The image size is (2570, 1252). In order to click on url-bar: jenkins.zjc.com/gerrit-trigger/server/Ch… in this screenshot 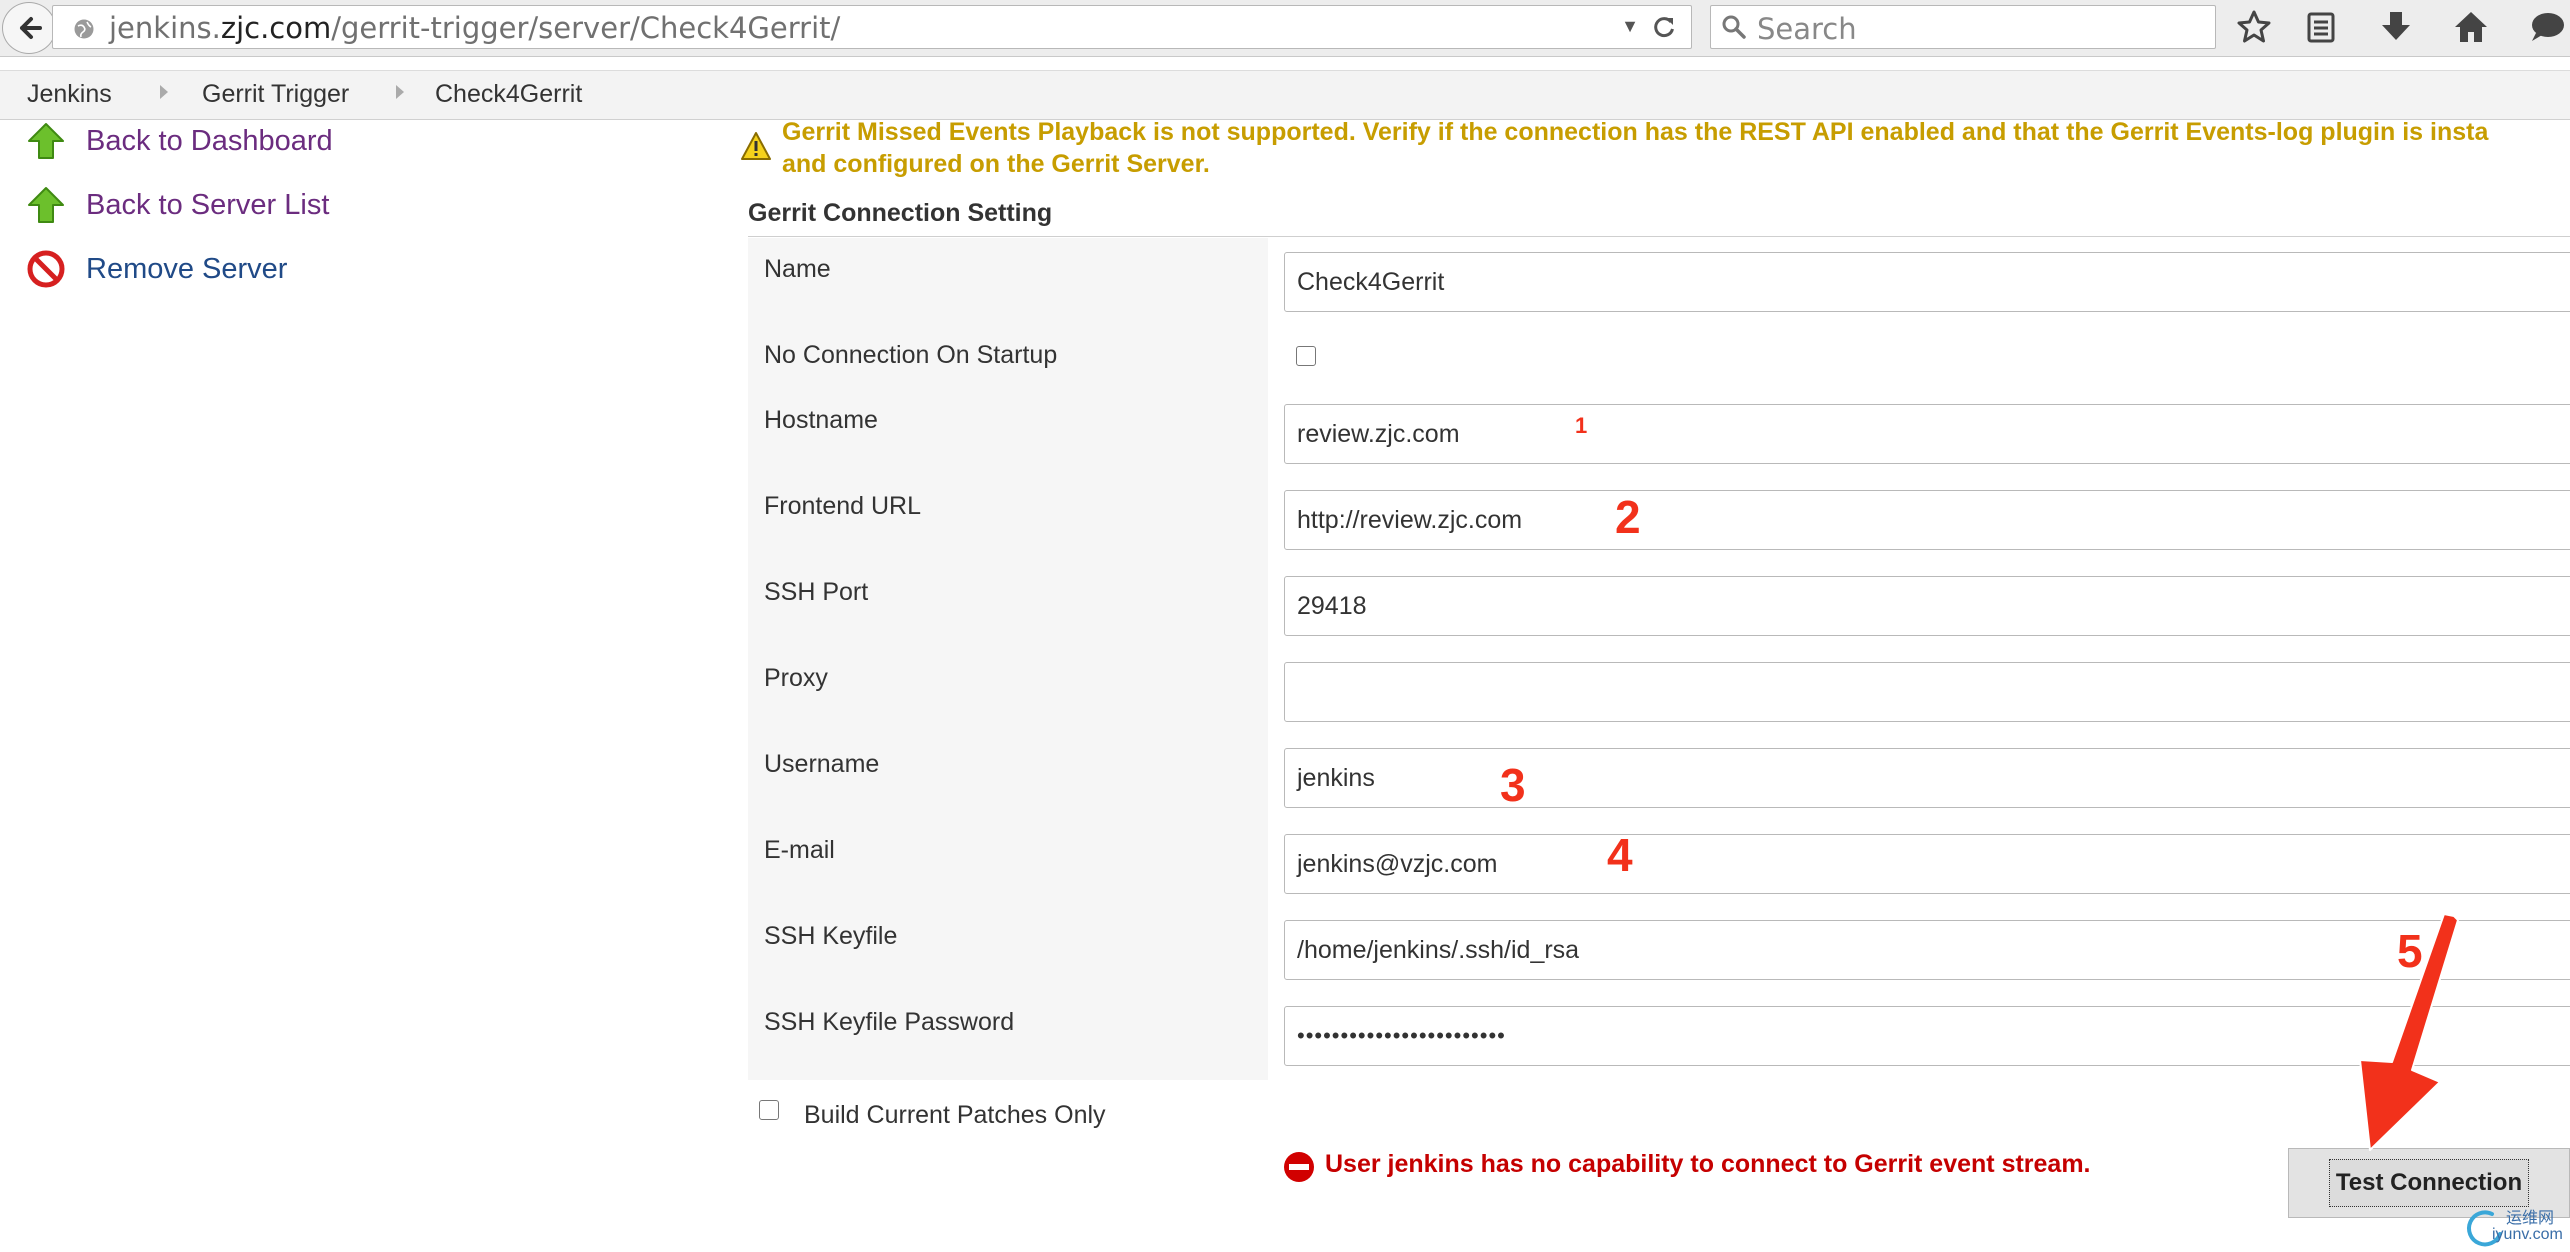, I will do `click(872, 27)`.